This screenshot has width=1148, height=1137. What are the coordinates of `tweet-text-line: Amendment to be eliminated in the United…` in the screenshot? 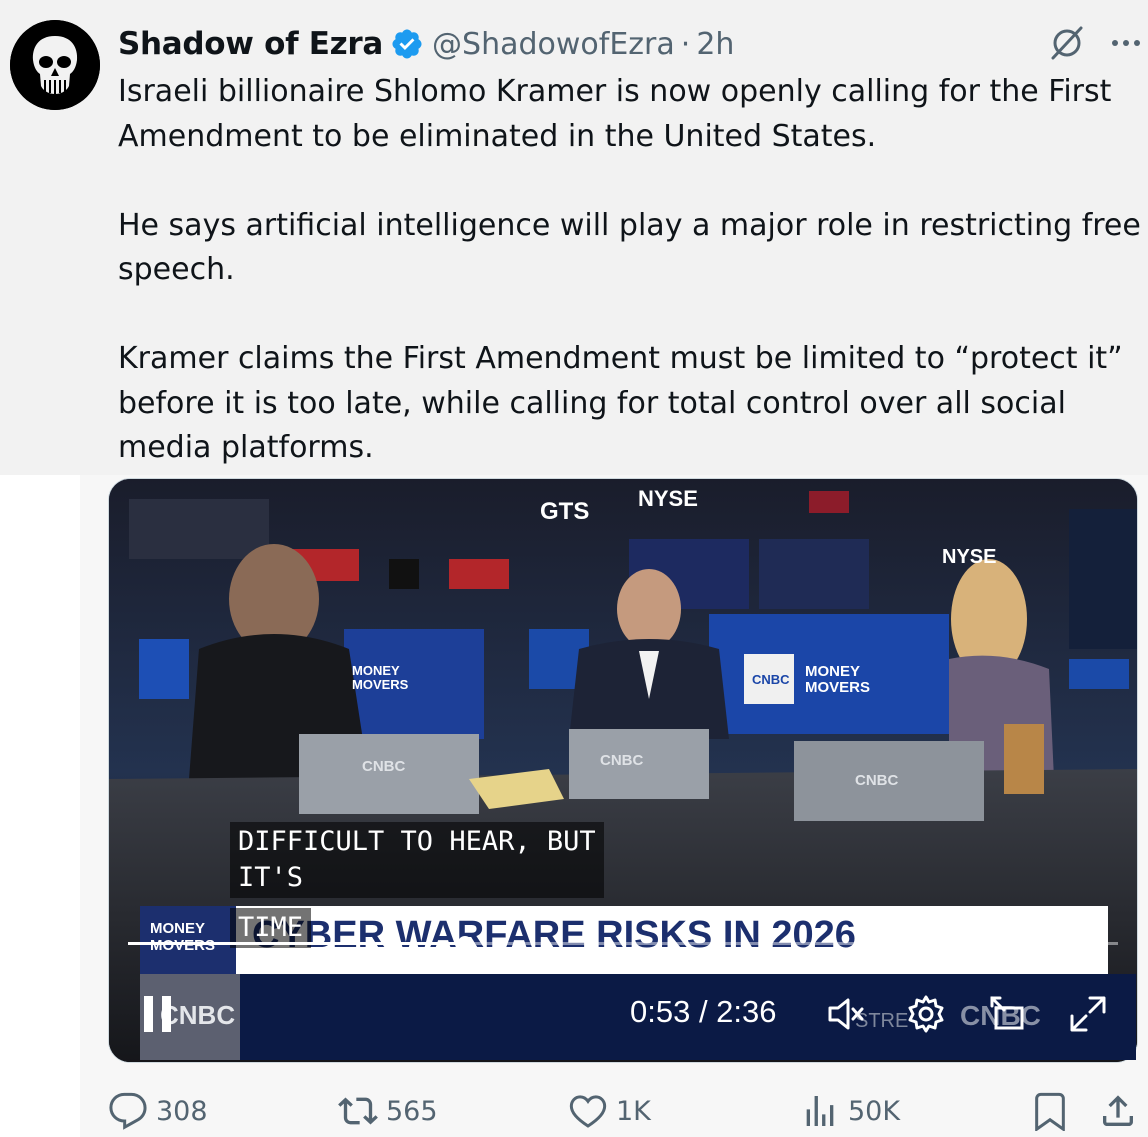 It's located at (497, 136).